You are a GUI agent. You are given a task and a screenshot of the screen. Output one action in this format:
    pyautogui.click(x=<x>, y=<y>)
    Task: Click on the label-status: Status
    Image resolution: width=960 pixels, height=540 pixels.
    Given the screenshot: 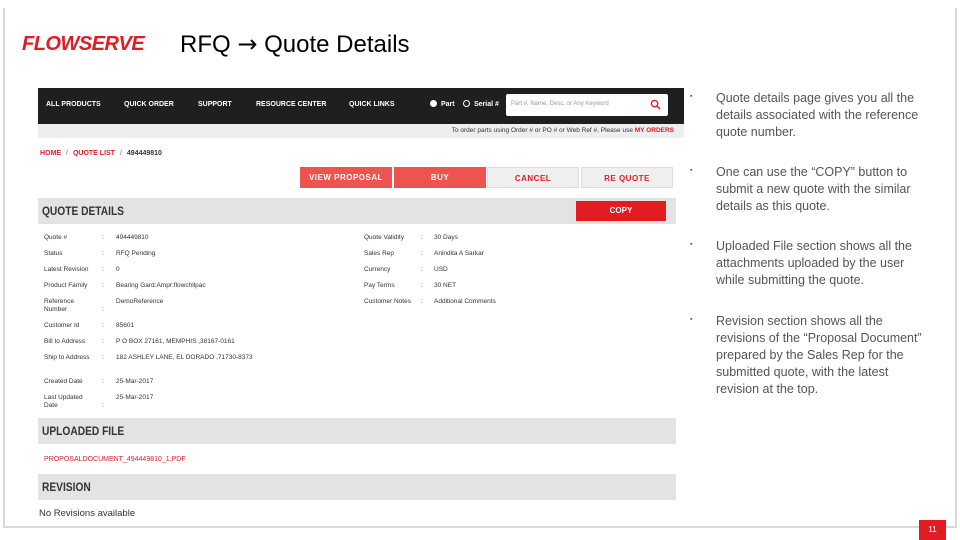 What is the action you would take?
    pyautogui.click(x=53, y=253)
    